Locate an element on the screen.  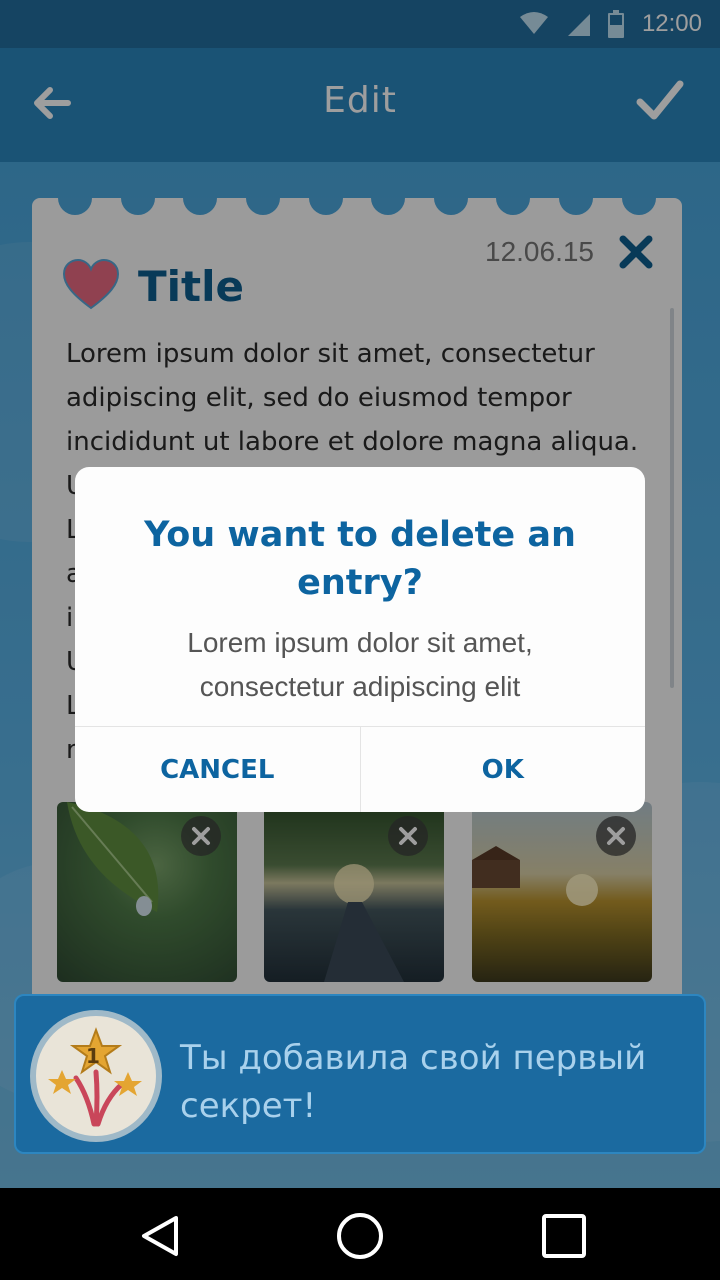
back-triangle-icon is located at coordinates (160, 1236).